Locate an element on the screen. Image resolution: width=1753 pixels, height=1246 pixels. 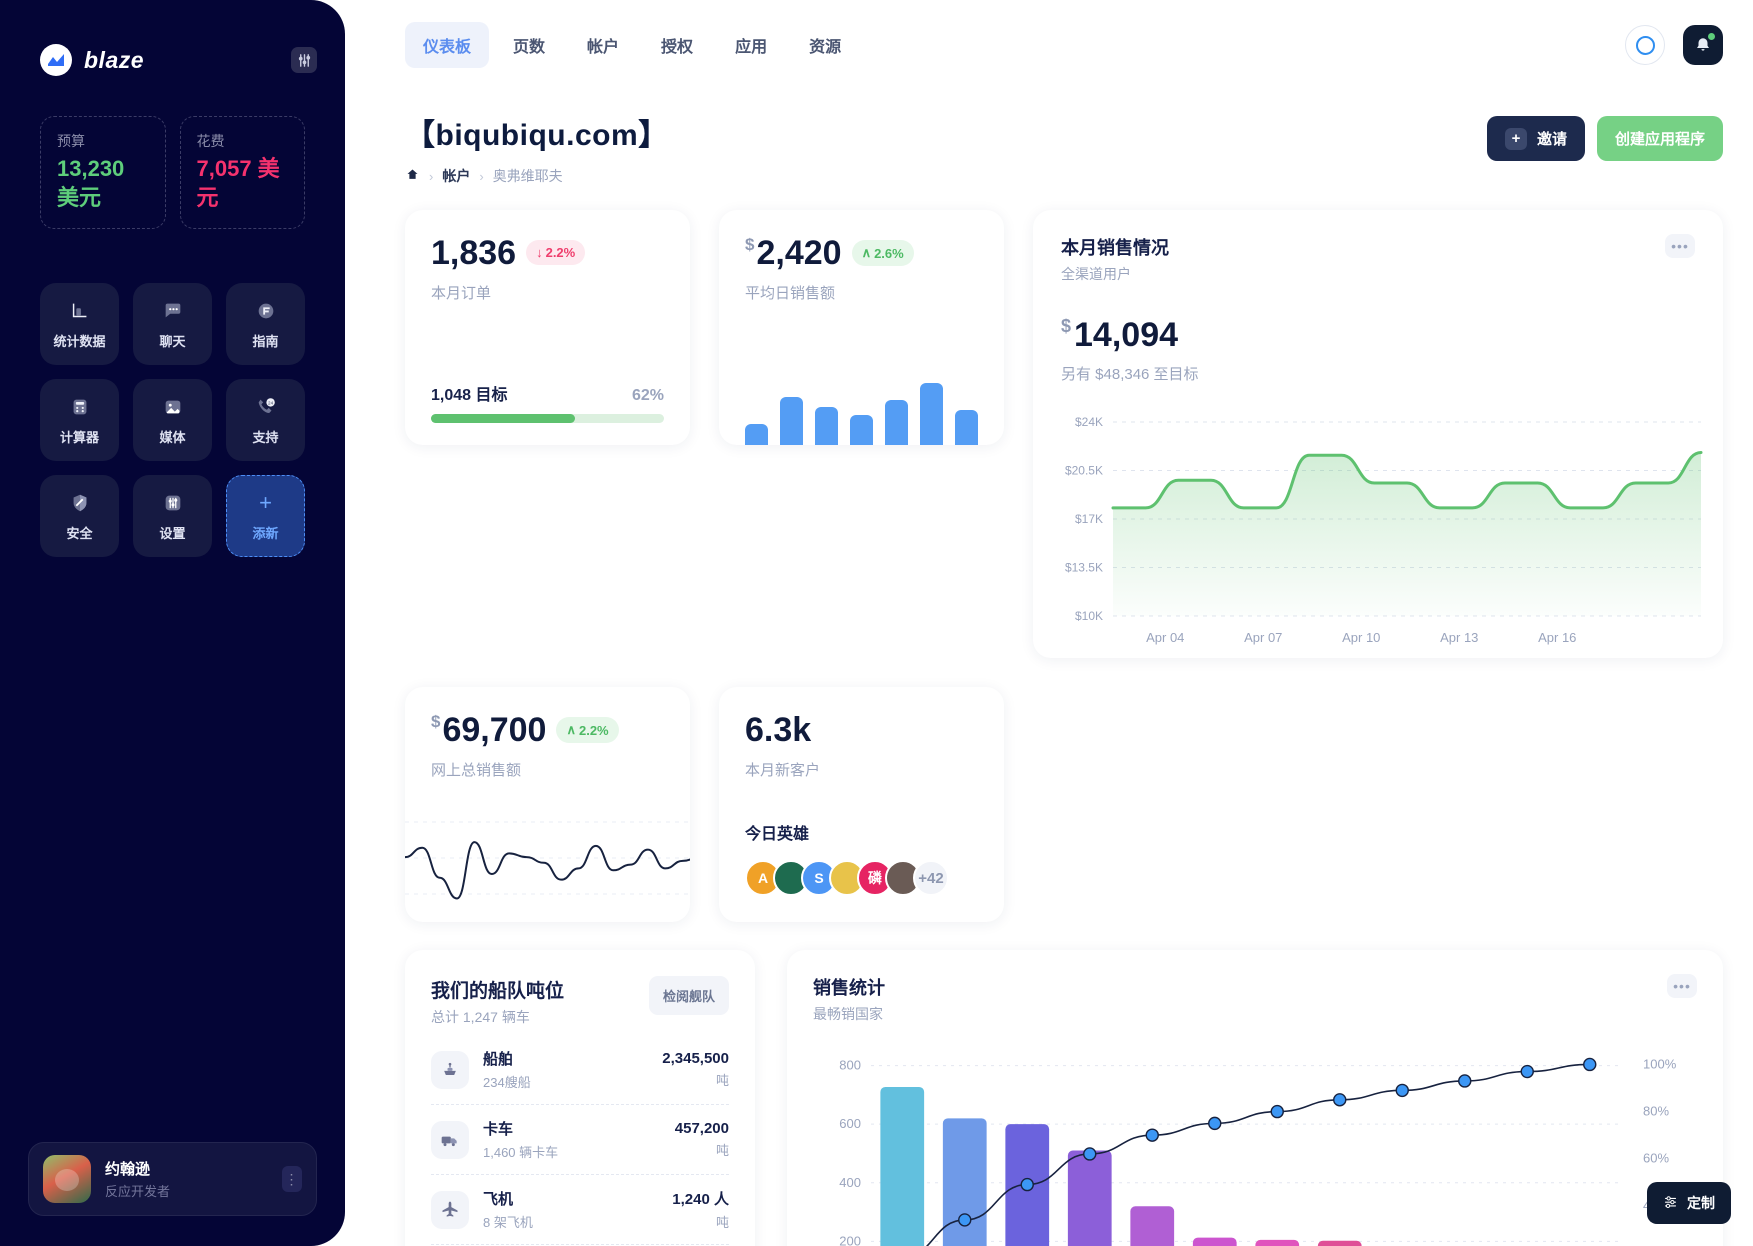
svg-text: $13.5K is located at coordinates (1084, 568).